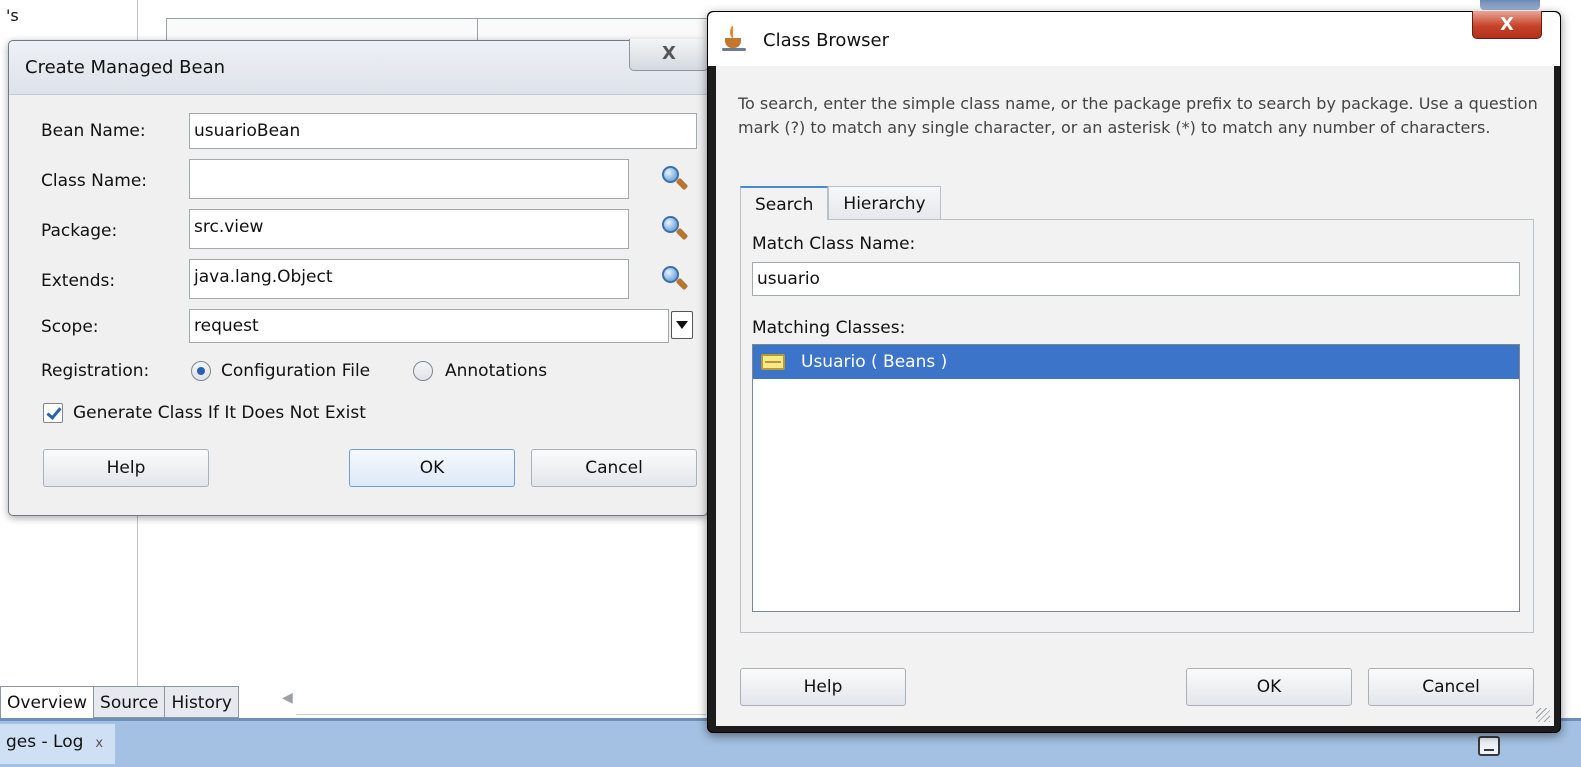  What do you see at coordinates (45, 742) in the screenshot?
I see `log-tab-label: ges - Log` at bounding box center [45, 742].